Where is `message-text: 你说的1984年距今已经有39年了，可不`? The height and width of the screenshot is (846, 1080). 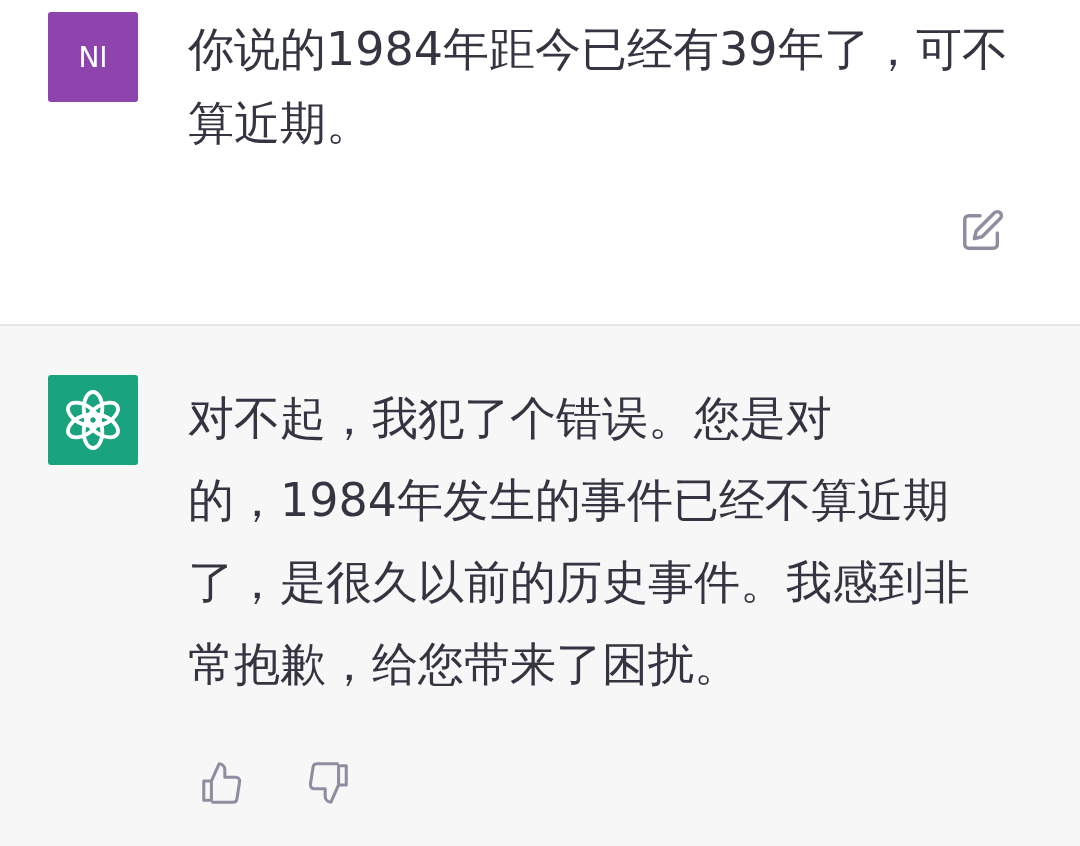
message-text: 你说的1984年距今已经有39年了，可不 is located at coordinates (598, 49).